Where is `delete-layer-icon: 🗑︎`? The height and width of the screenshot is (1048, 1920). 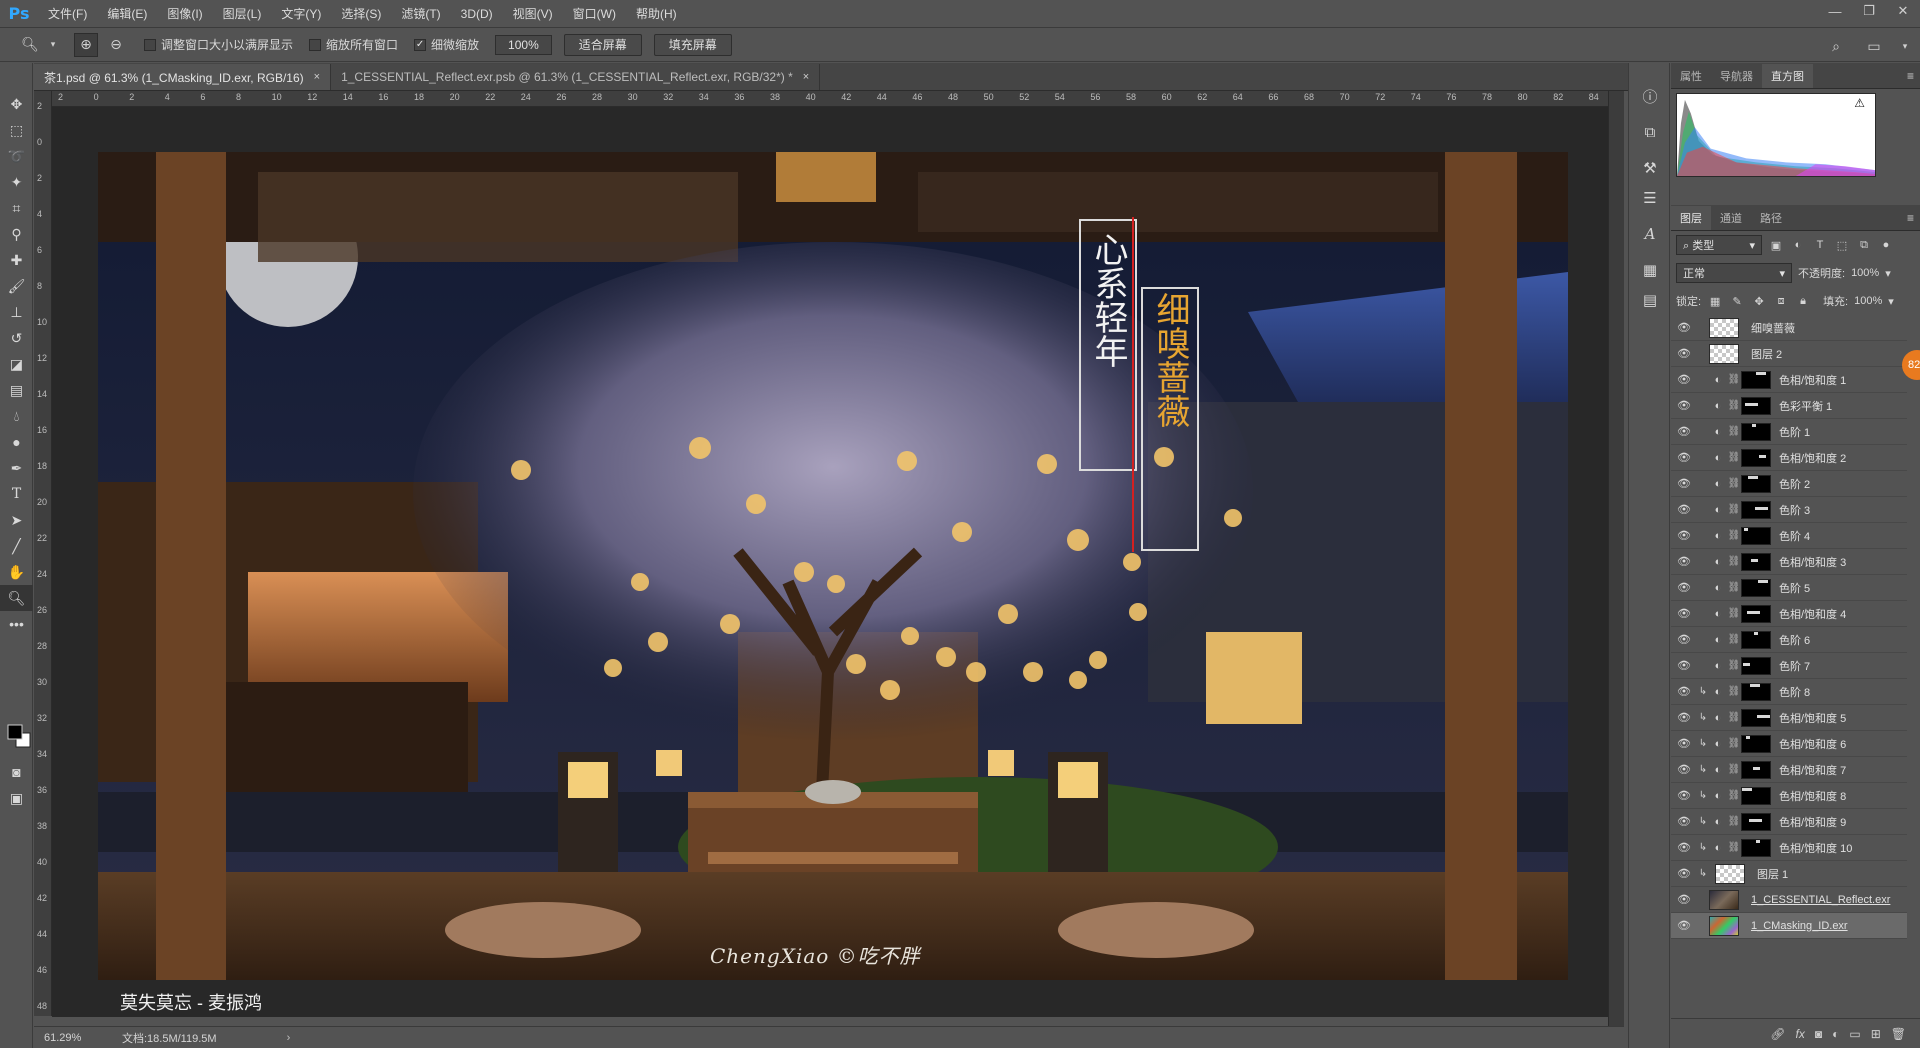 delete-layer-icon: 🗑︎ is located at coordinates (1898, 1034).